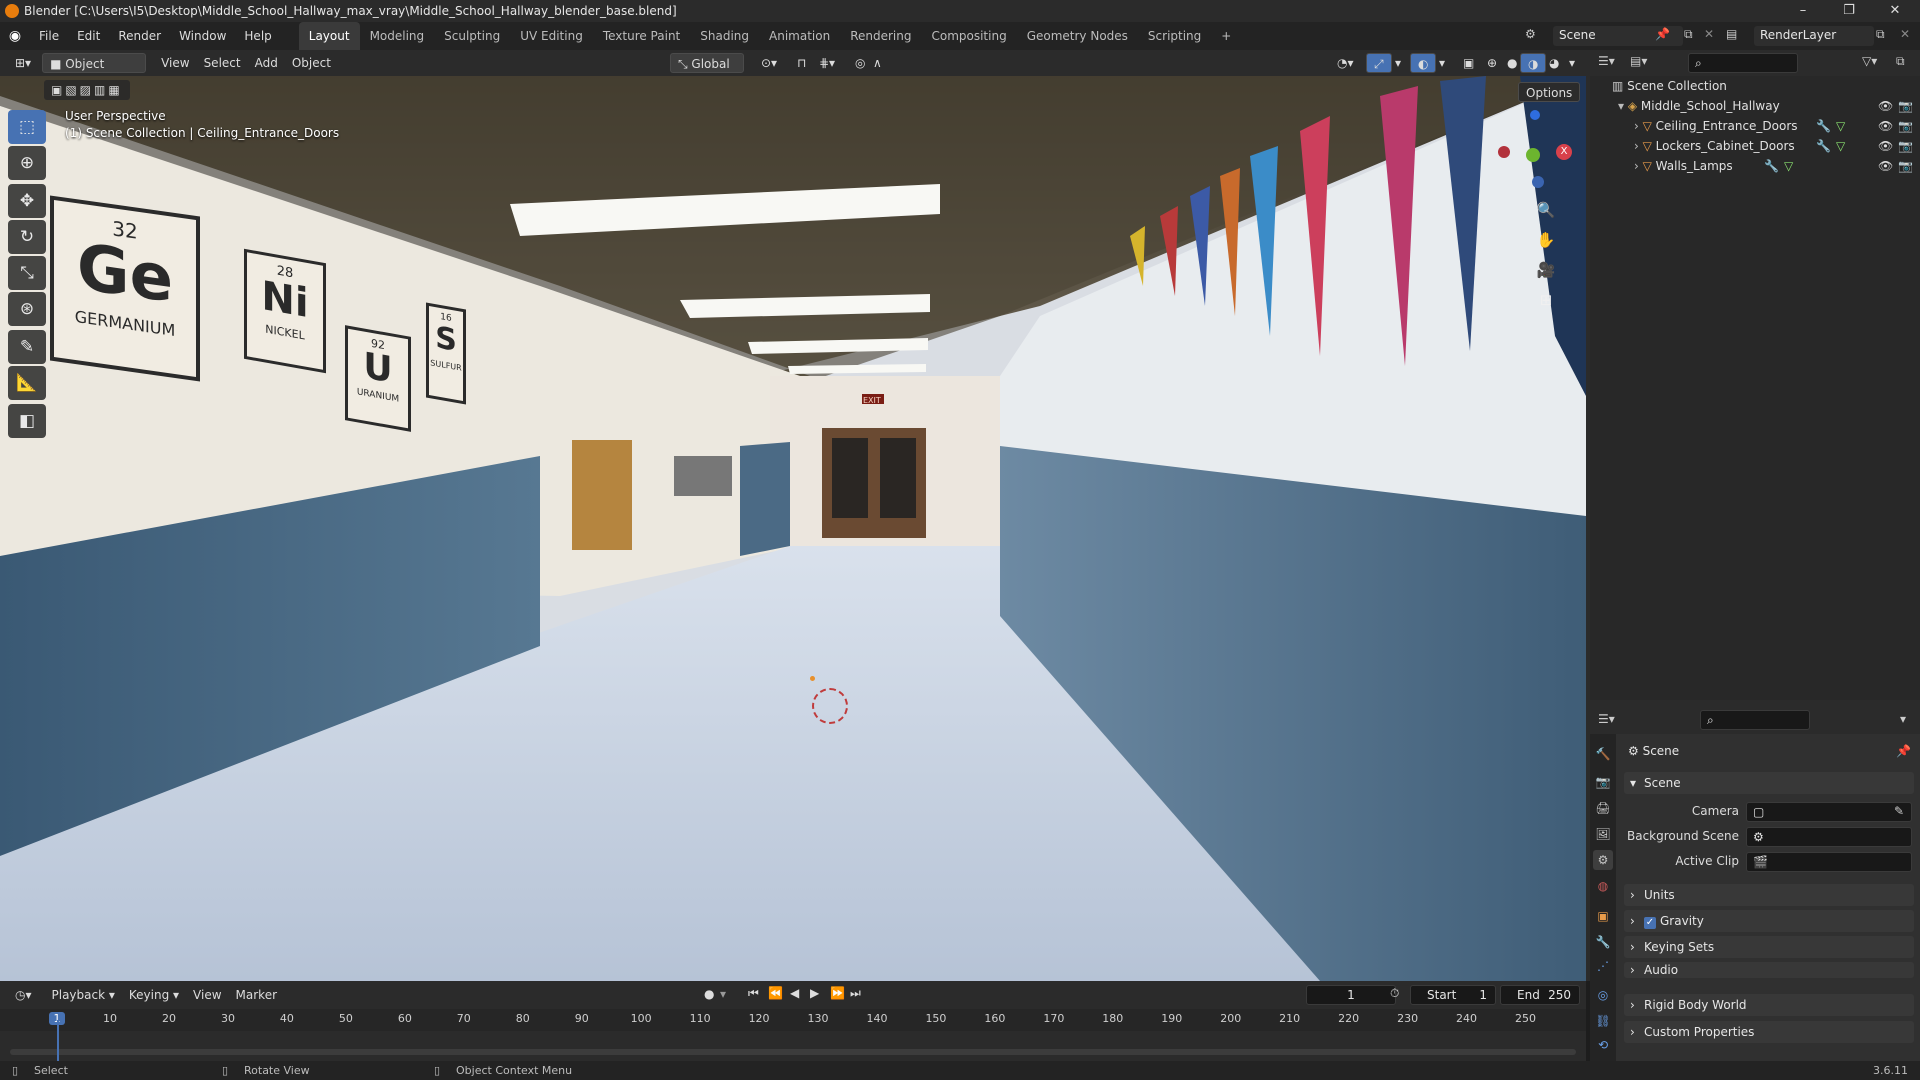 This screenshot has width=1920, height=1080. I want to click on expand-arrow-icon: ▾, so click(1623, 106).